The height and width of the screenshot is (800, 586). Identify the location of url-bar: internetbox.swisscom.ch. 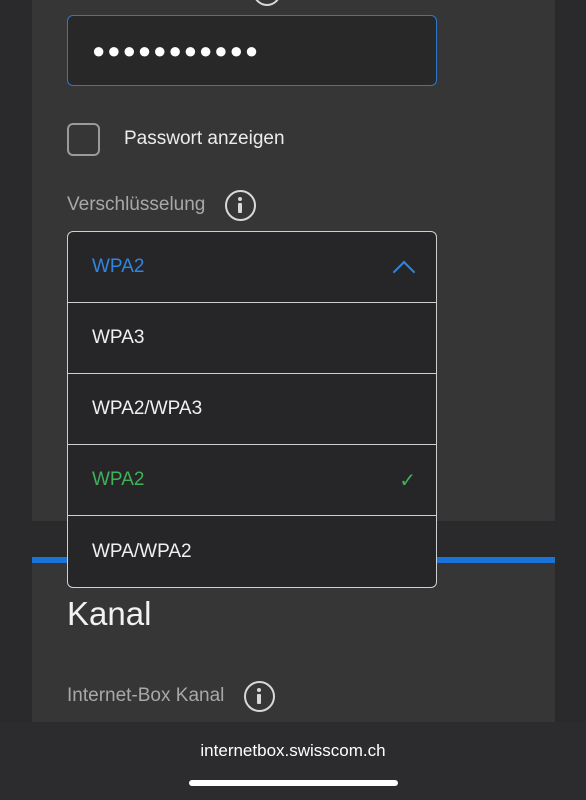
(293, 751).